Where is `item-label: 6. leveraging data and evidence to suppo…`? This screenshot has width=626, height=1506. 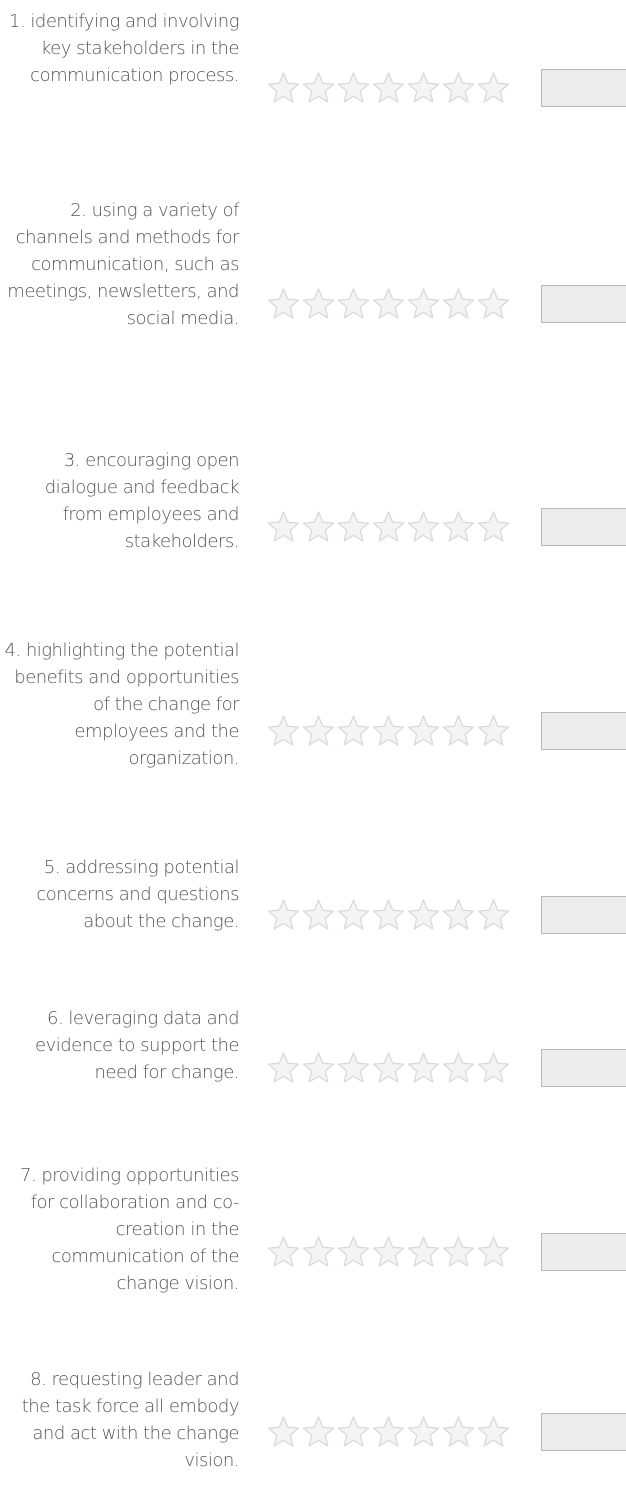 item-label: 6. leveraging data and evidence to suppo… is located at coordinates (137, 1045).